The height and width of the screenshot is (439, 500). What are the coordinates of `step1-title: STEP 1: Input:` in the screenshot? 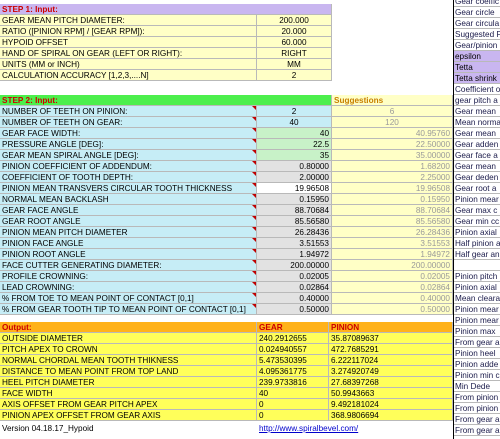 It's located at (166, 9).